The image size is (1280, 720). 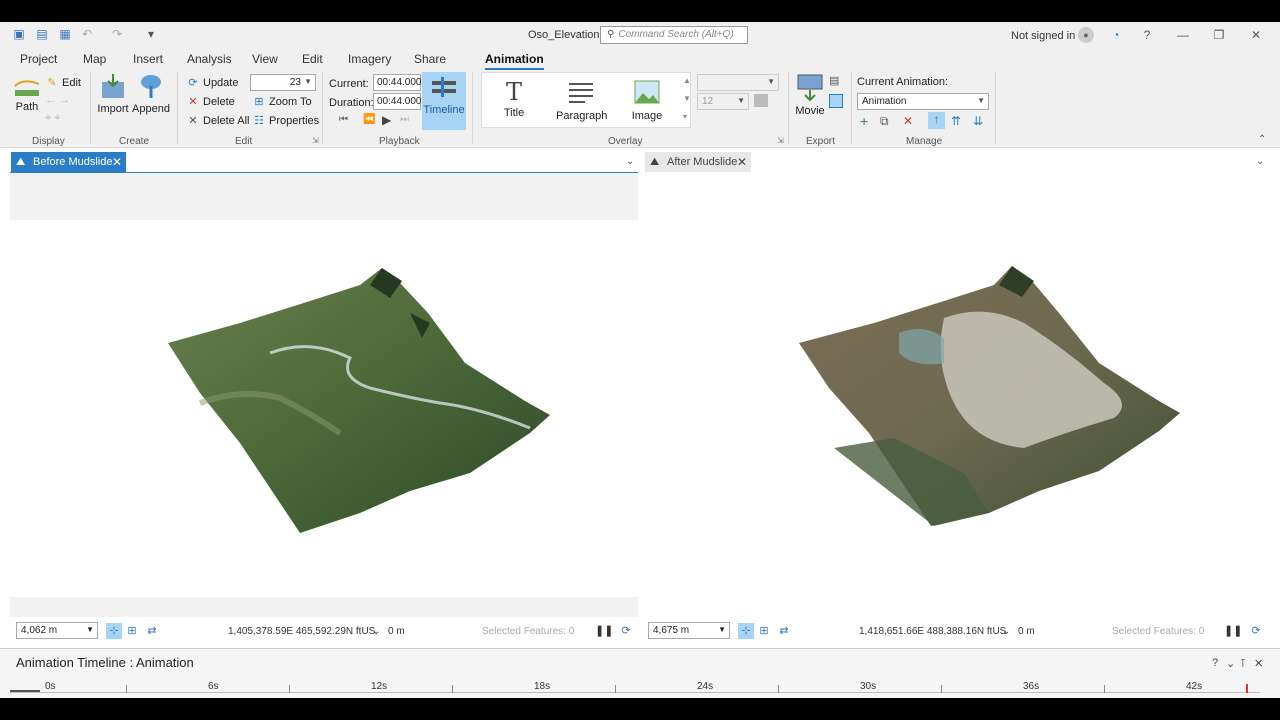 I want to click on scale-select: 4,675 m ▼, so click(x=689, y=630).